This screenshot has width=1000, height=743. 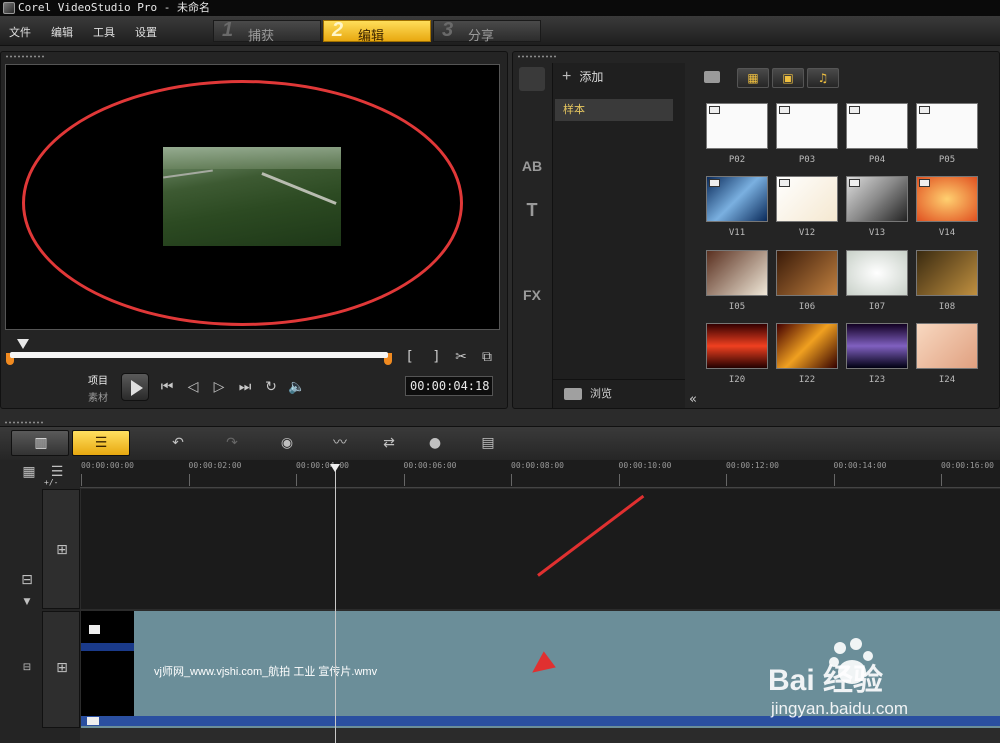 What do you see at coordinates (27, 580) in the screenshot?
I see `lock-track-icon: ⊟` at bounding box center [27, 580].